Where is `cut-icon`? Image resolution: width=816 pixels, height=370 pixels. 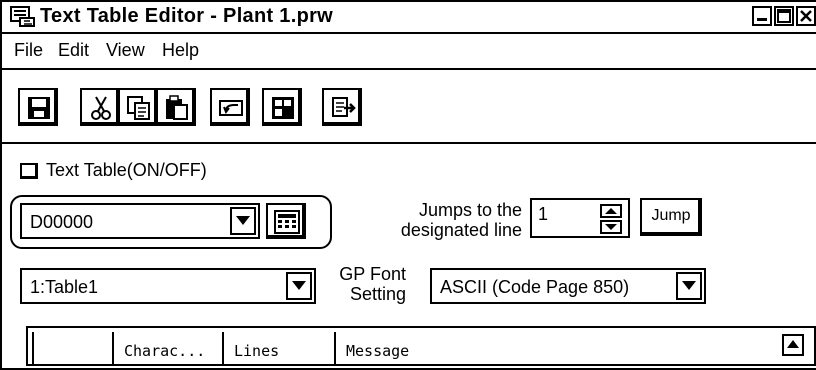
cut-icon is located at coordinates (101, 108).